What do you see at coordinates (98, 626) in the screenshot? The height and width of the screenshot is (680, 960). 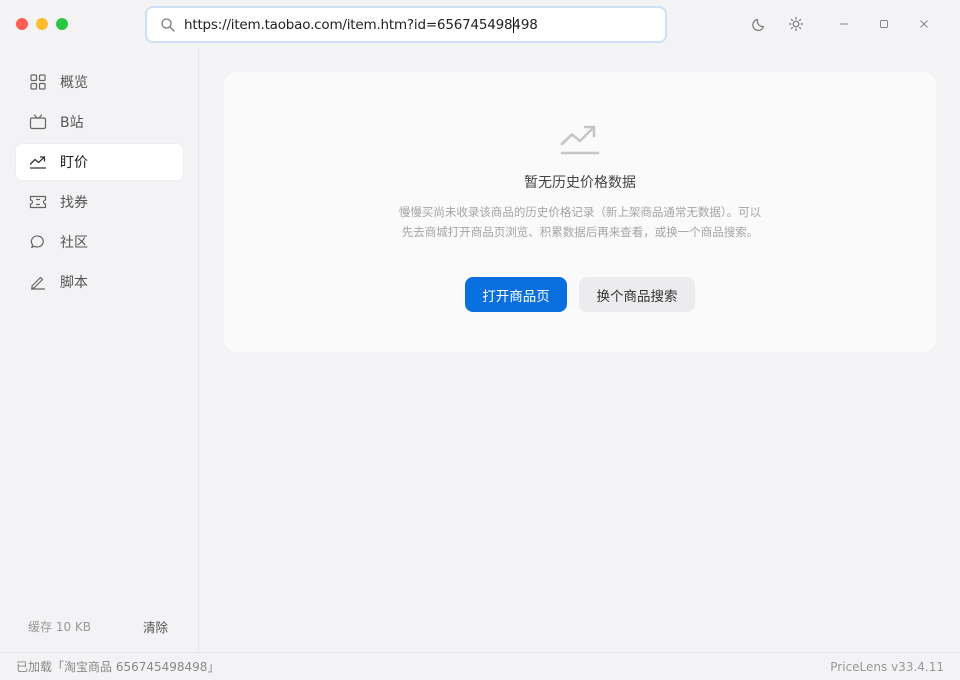 I see `cache-row: 缓存 10 KB 清除` at bounding box center [98, 626].